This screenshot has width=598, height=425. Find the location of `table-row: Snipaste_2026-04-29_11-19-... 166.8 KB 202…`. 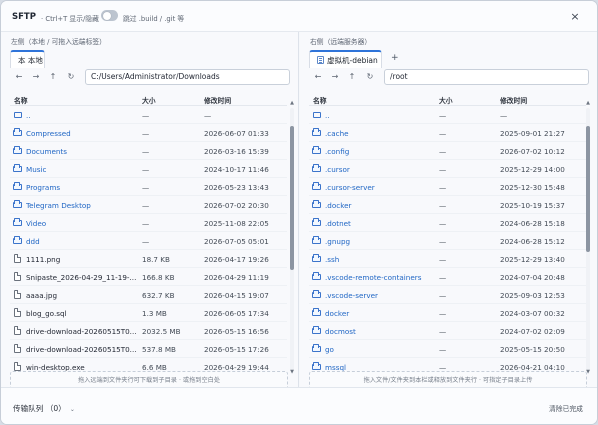

table-row: Snipaste_2026-04-29_11-19-... 166.8 KB 202… is located at coordinates (148, 277).